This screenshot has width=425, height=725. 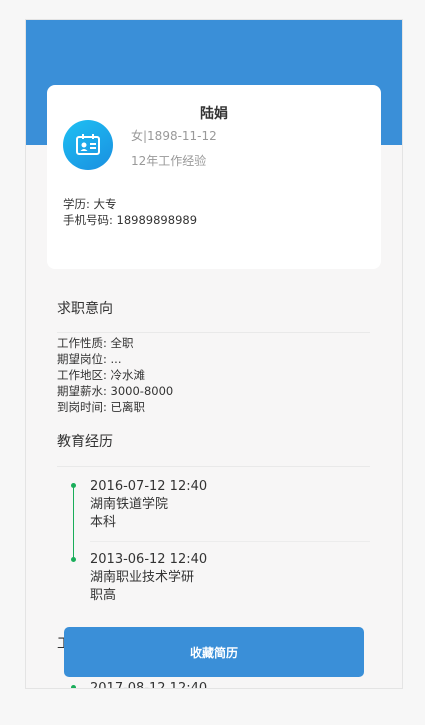 What do you see at coordinates (85, 442) in the screenshot?
I see `education-title: 教育经历` at bounding box center [85, 442].